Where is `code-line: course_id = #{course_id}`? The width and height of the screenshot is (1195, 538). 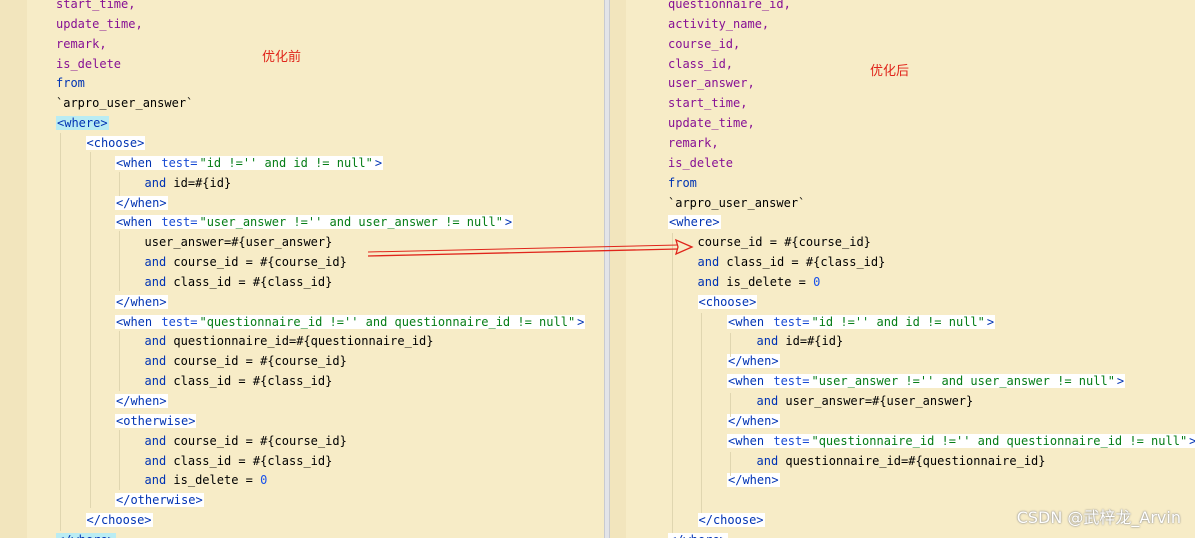 code-line: course_id = #{course_id} is located at coordinates (784, 242).